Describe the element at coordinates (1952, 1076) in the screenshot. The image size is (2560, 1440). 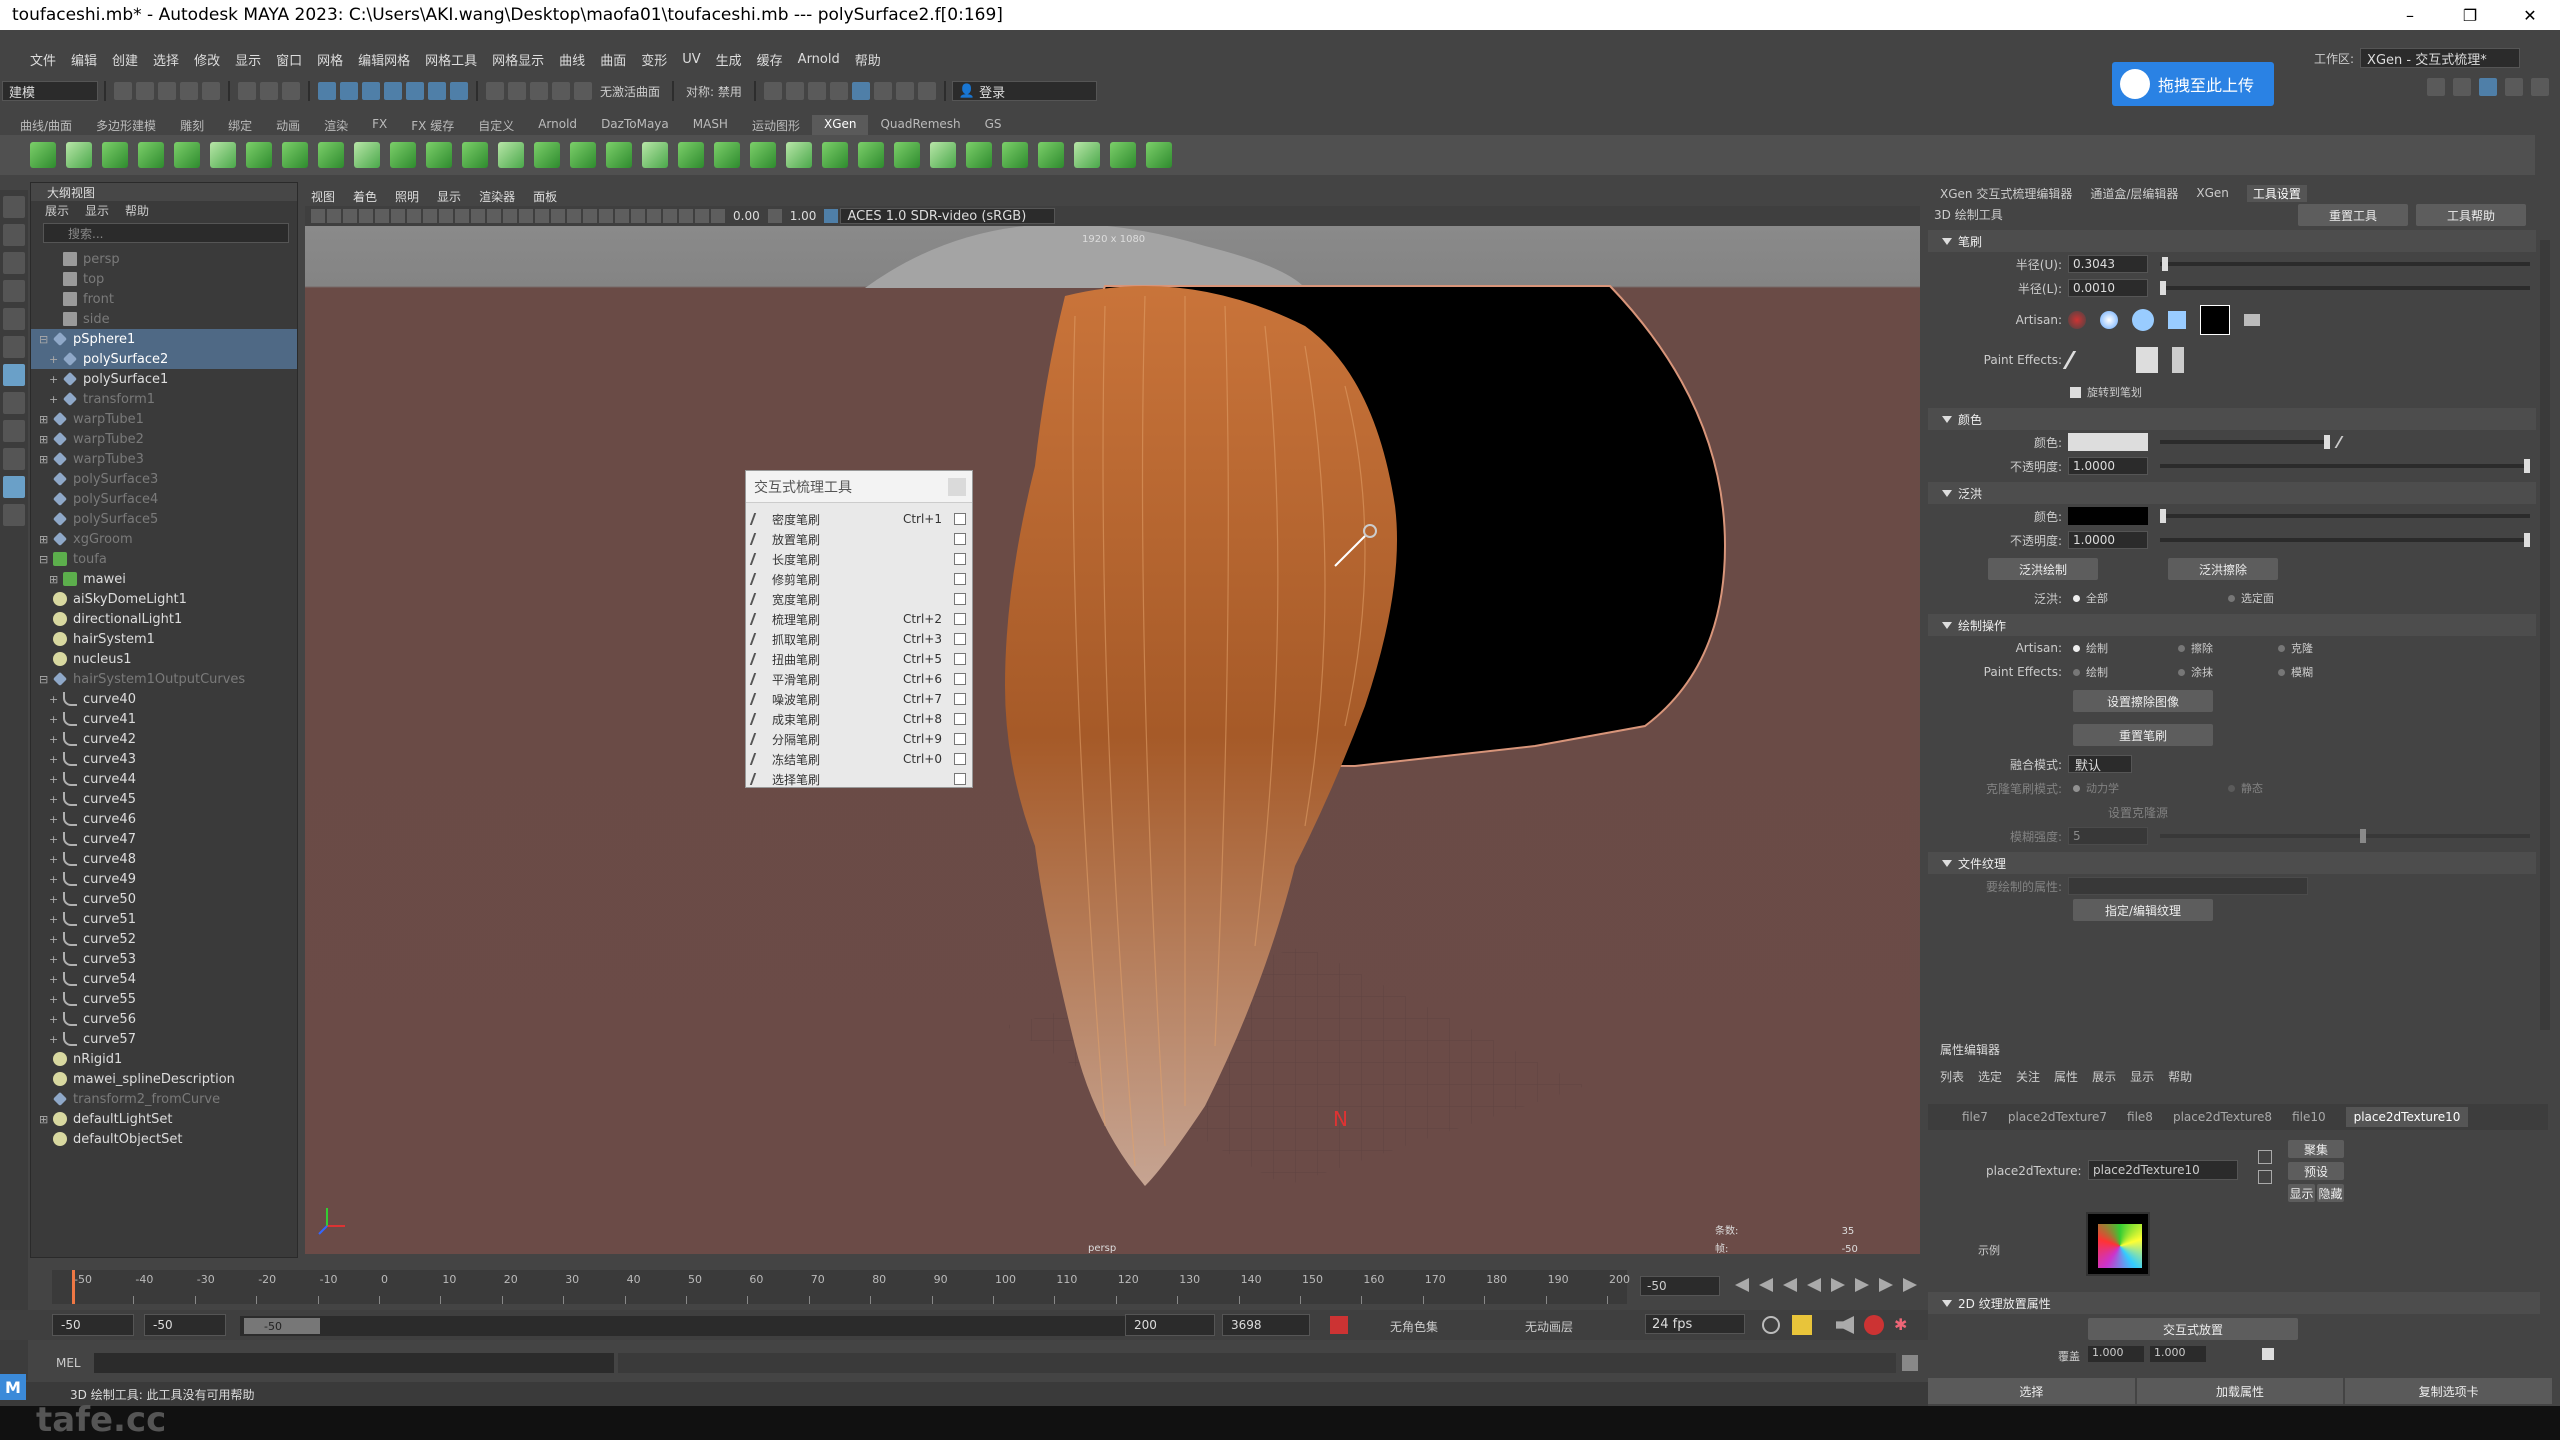
I see `attr-menu-0: 列表` at that location.